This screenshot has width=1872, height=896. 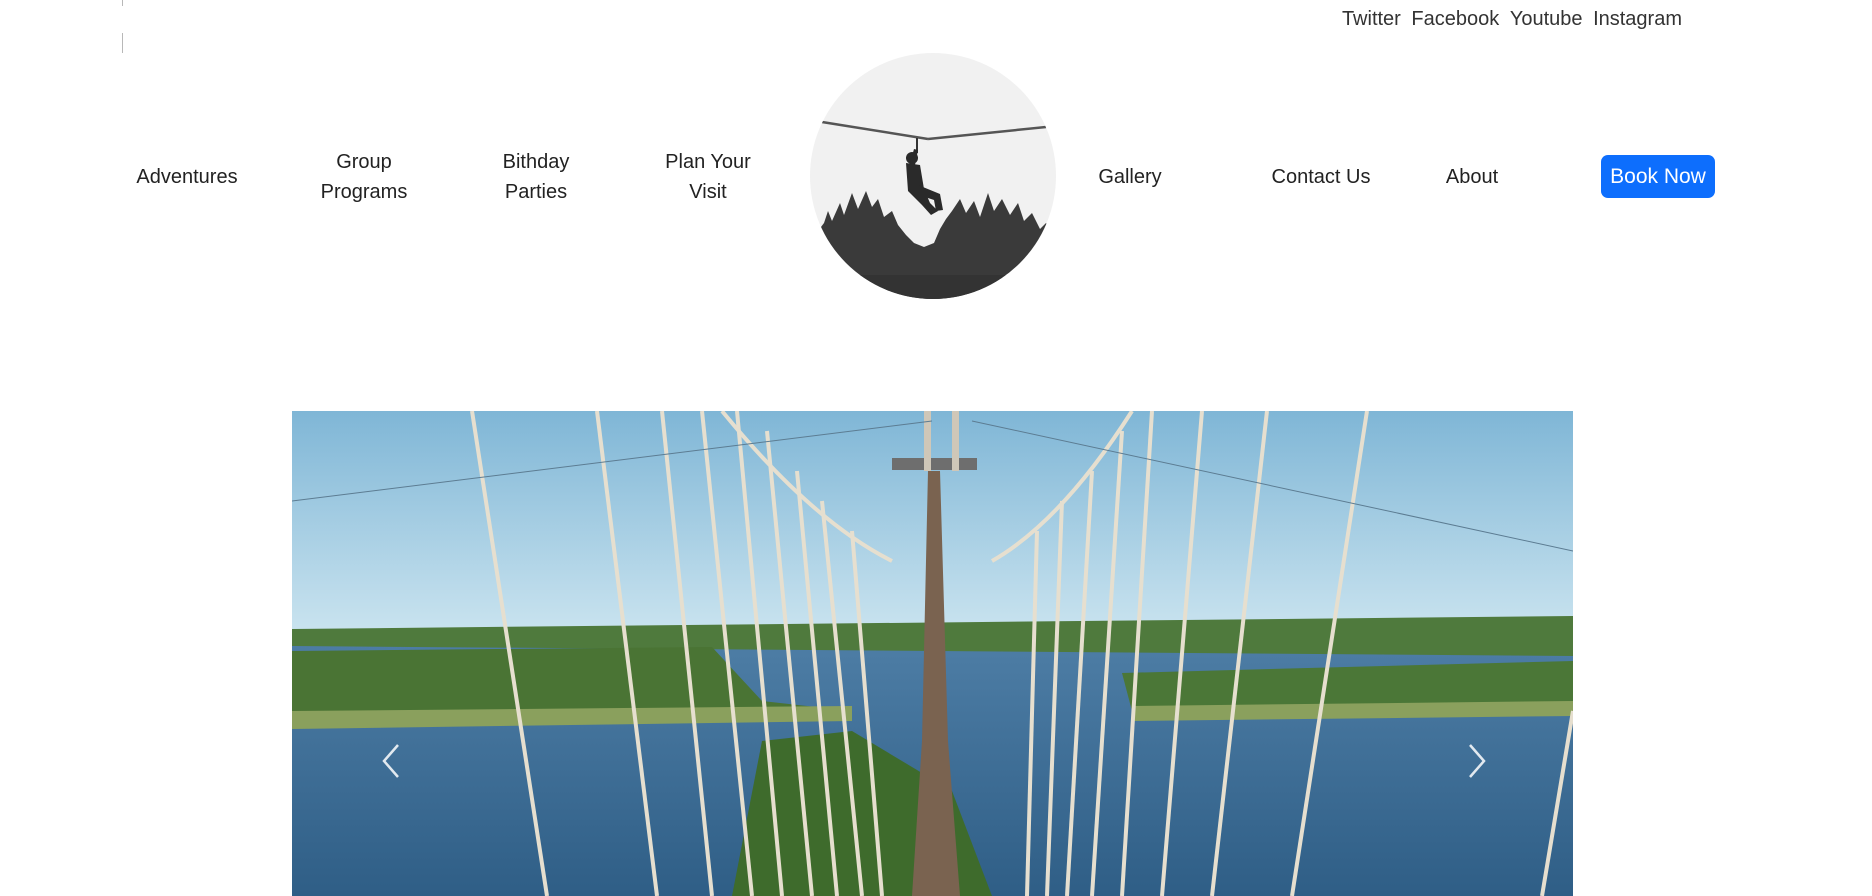 What do you see at coordinates (708, 162) in the screenshot?
I see `nav-label: Plan Your` at bounding box center [708, 162].